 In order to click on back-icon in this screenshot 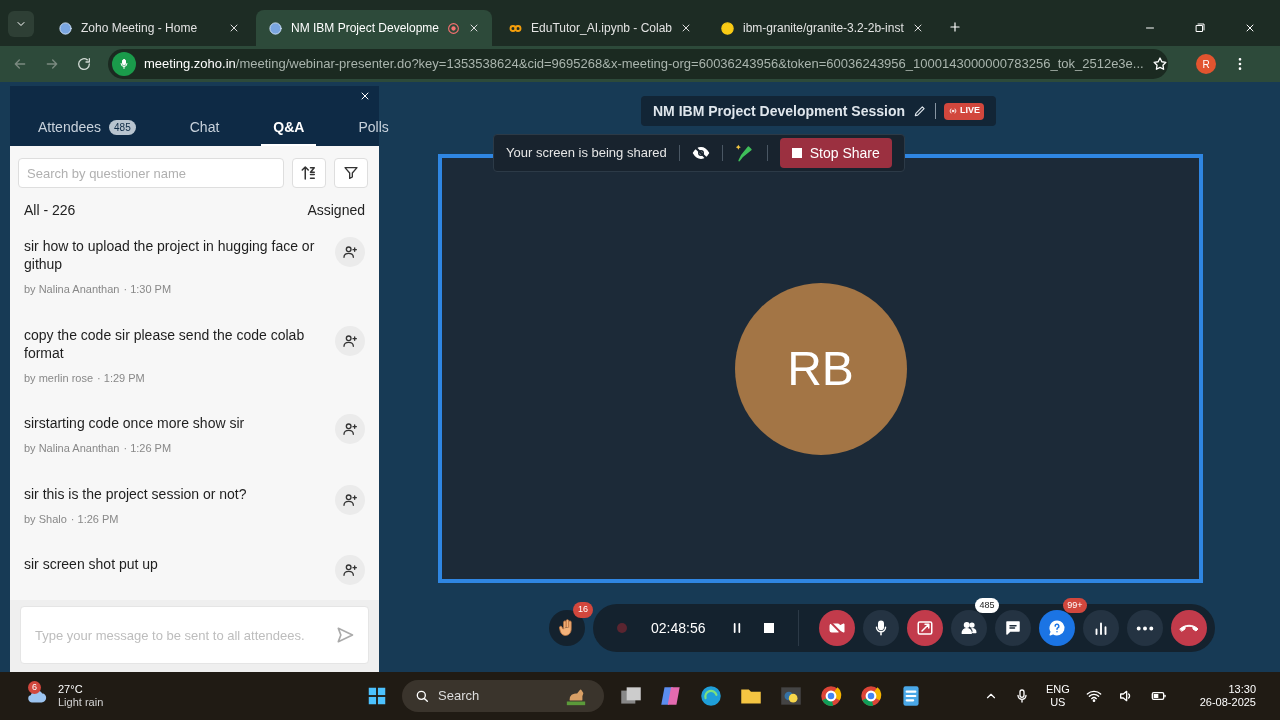, I will do `click(20, 64)`.